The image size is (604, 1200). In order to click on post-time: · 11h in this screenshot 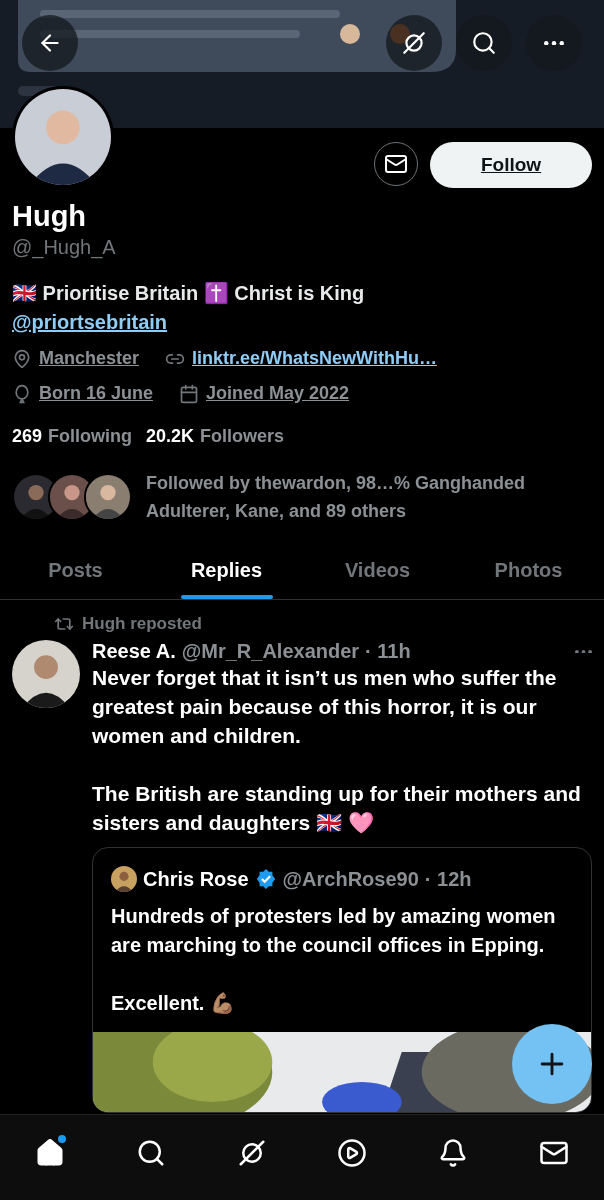, I will do `click(388, 651)`.